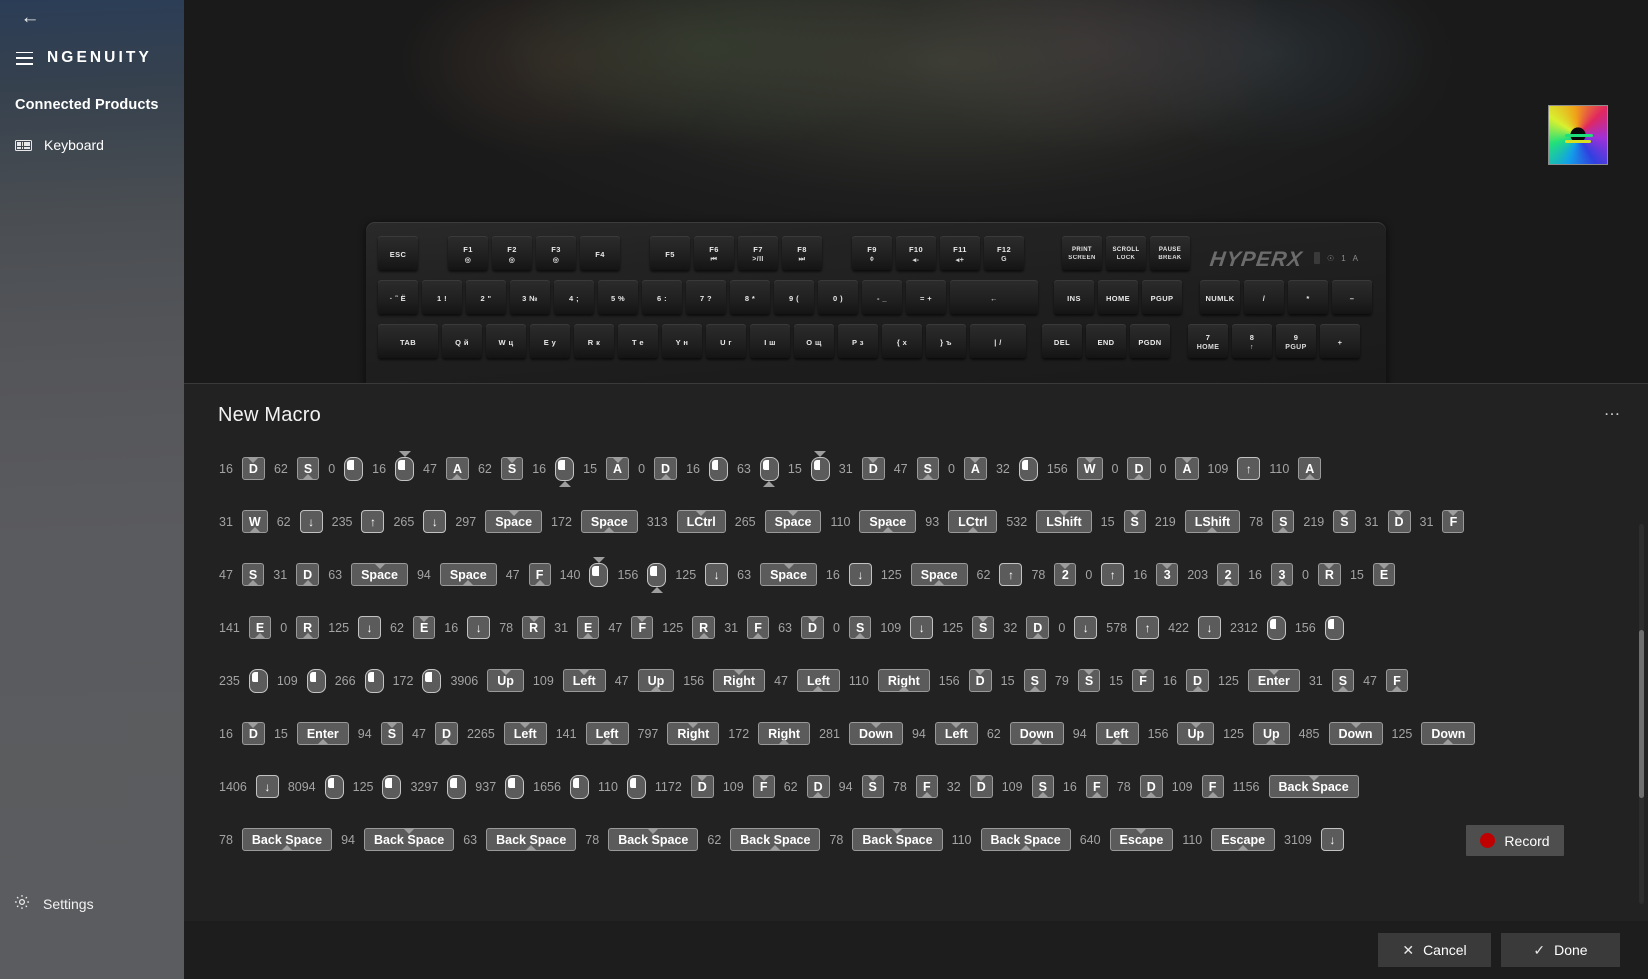 The image size is (1648, 979). What do you see at coordinates (1082, 253) in the screenshot?
I see `keyboard-key: PRINT SCREEN` at bounding box center [1082, 253].